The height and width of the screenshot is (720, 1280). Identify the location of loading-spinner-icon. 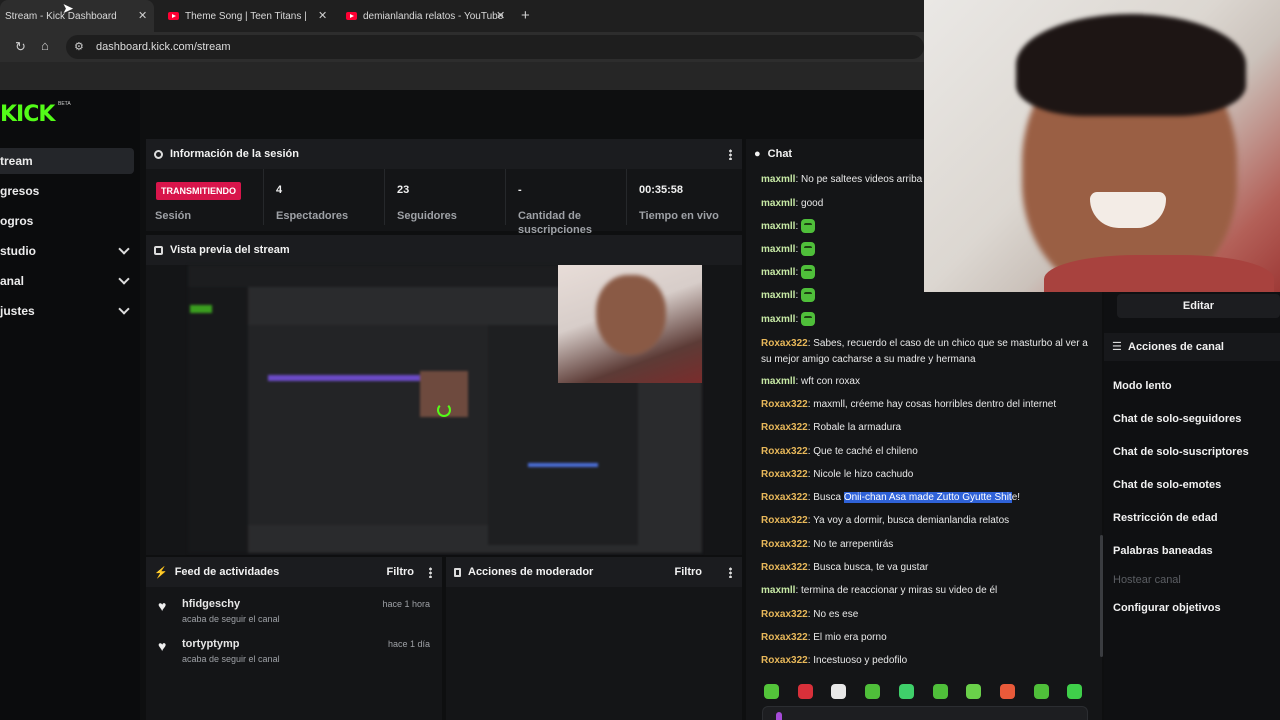
(444, 410).